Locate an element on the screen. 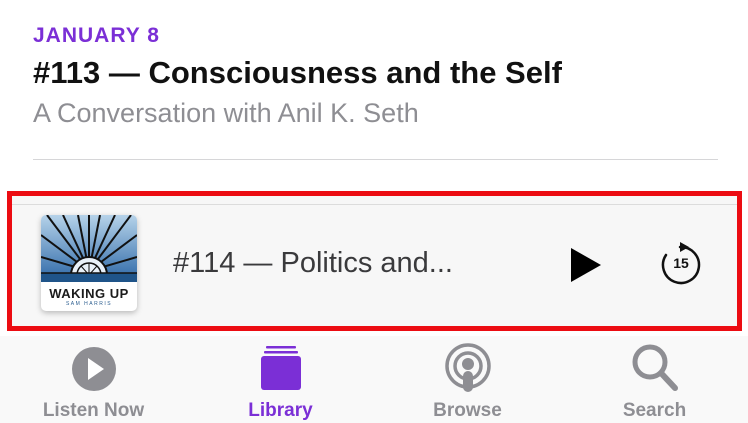 This screenshot has height=423, width=748. tab-label: Browse is located at coordinates (467, 410).